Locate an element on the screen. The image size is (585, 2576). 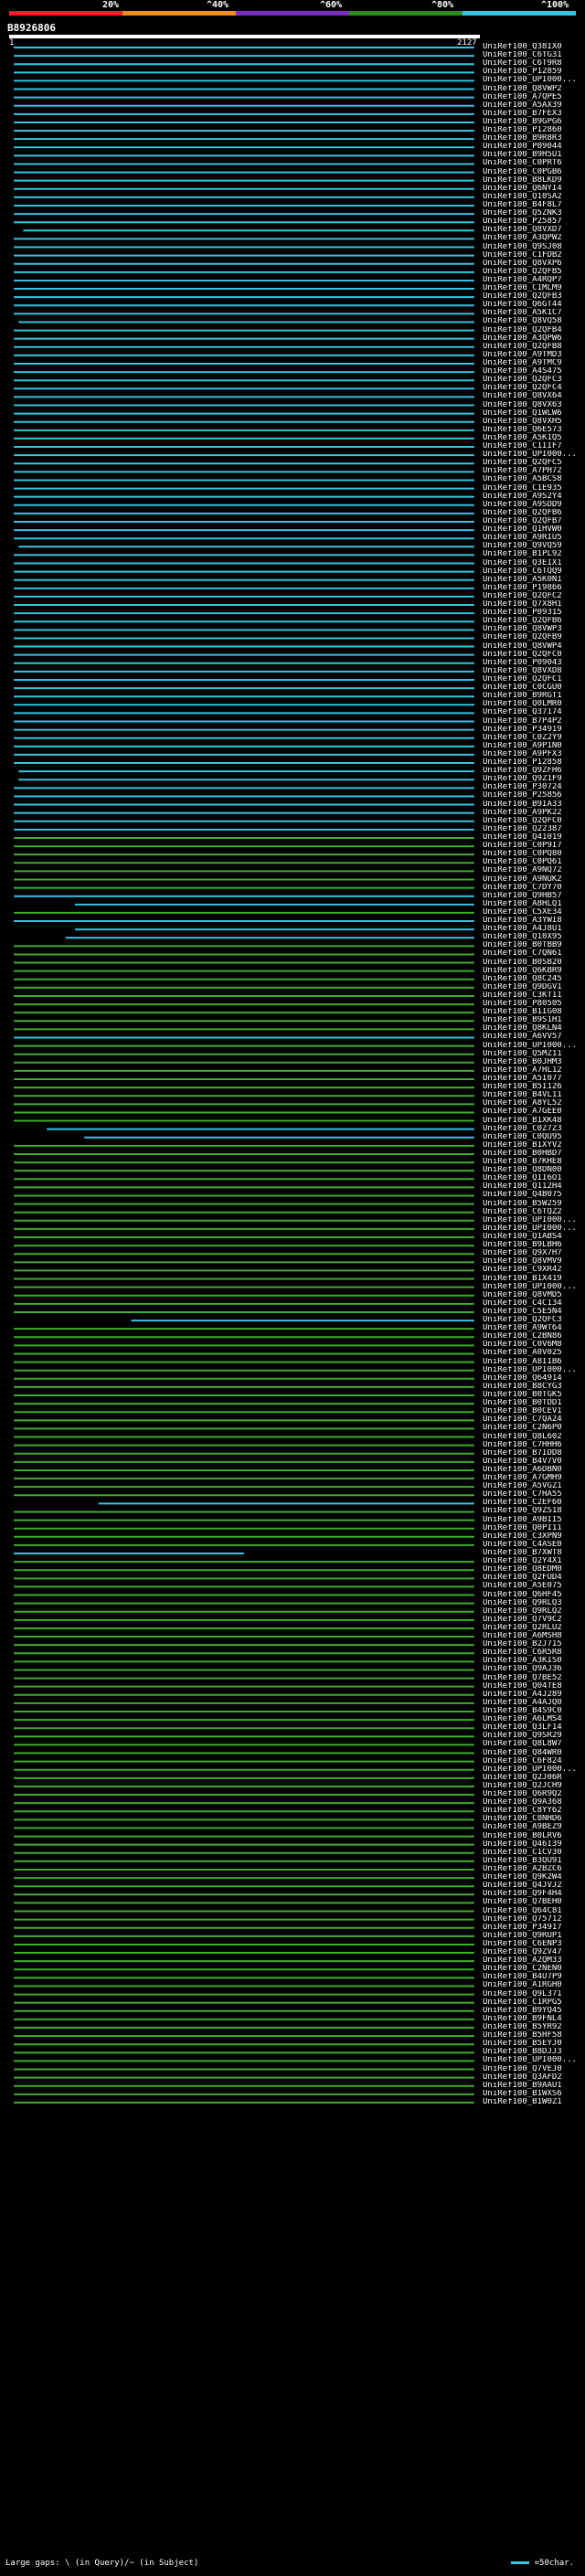
hit-label: UniRef100_C0Z7Z3 is located at coordinates (533, 1129).